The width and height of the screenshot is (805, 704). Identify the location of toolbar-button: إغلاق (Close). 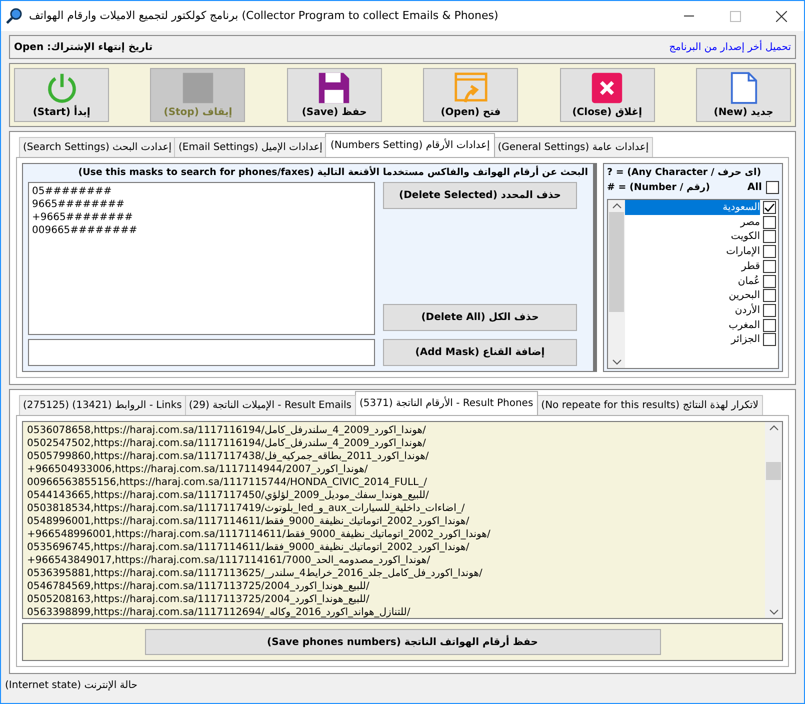
(607, 95).